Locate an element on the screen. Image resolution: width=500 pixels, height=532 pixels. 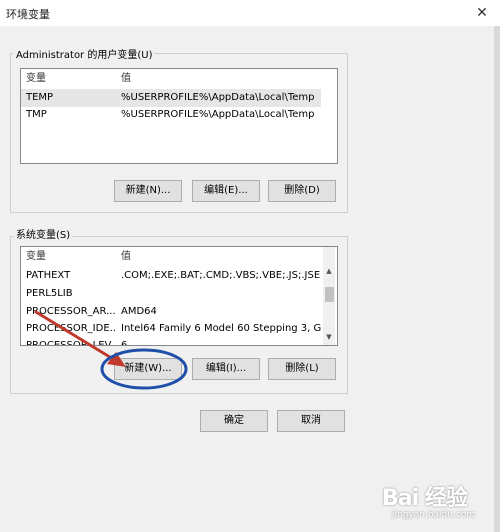
variable-value: 6 is located at coordinates (124, 343).